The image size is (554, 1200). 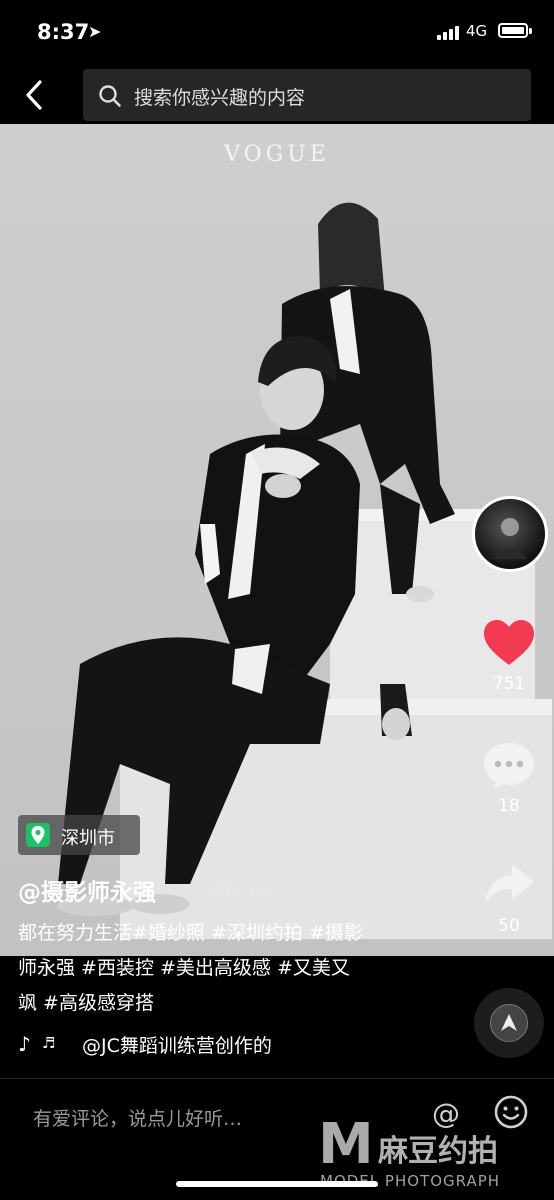 What do you see at coordinates (190, 933) in the screenshot?
I see `caption-line: 都在努力生活#婚纱照 #深圳约拍 #摄影` at bounding box center [190, 933].